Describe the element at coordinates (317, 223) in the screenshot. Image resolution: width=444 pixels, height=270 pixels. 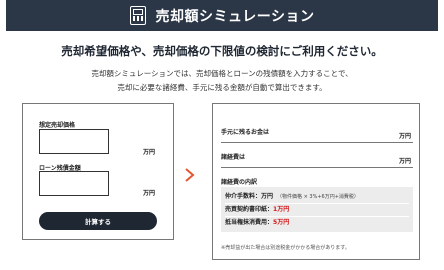
I see `breakdown-row-mortgage-release: 抵当権抹消費用：5万円` at that location.